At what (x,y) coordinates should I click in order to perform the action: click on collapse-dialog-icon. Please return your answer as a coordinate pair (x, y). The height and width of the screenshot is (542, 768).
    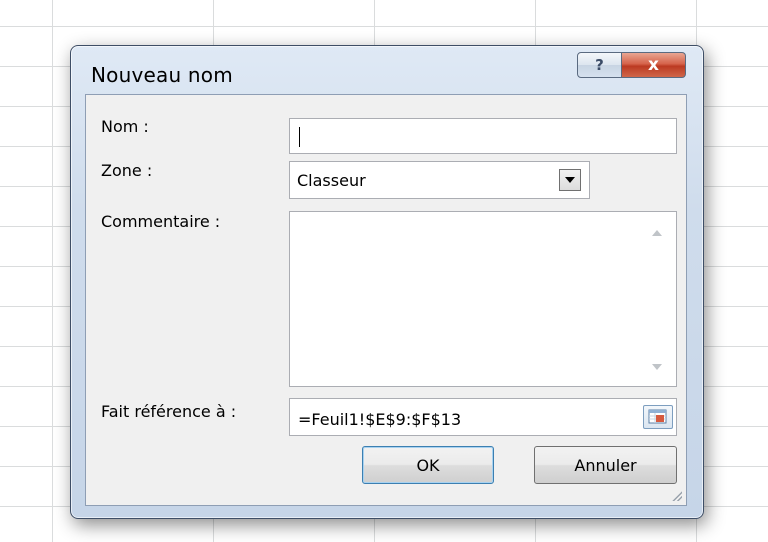
    Looking at the image, I should click on (657, 416).